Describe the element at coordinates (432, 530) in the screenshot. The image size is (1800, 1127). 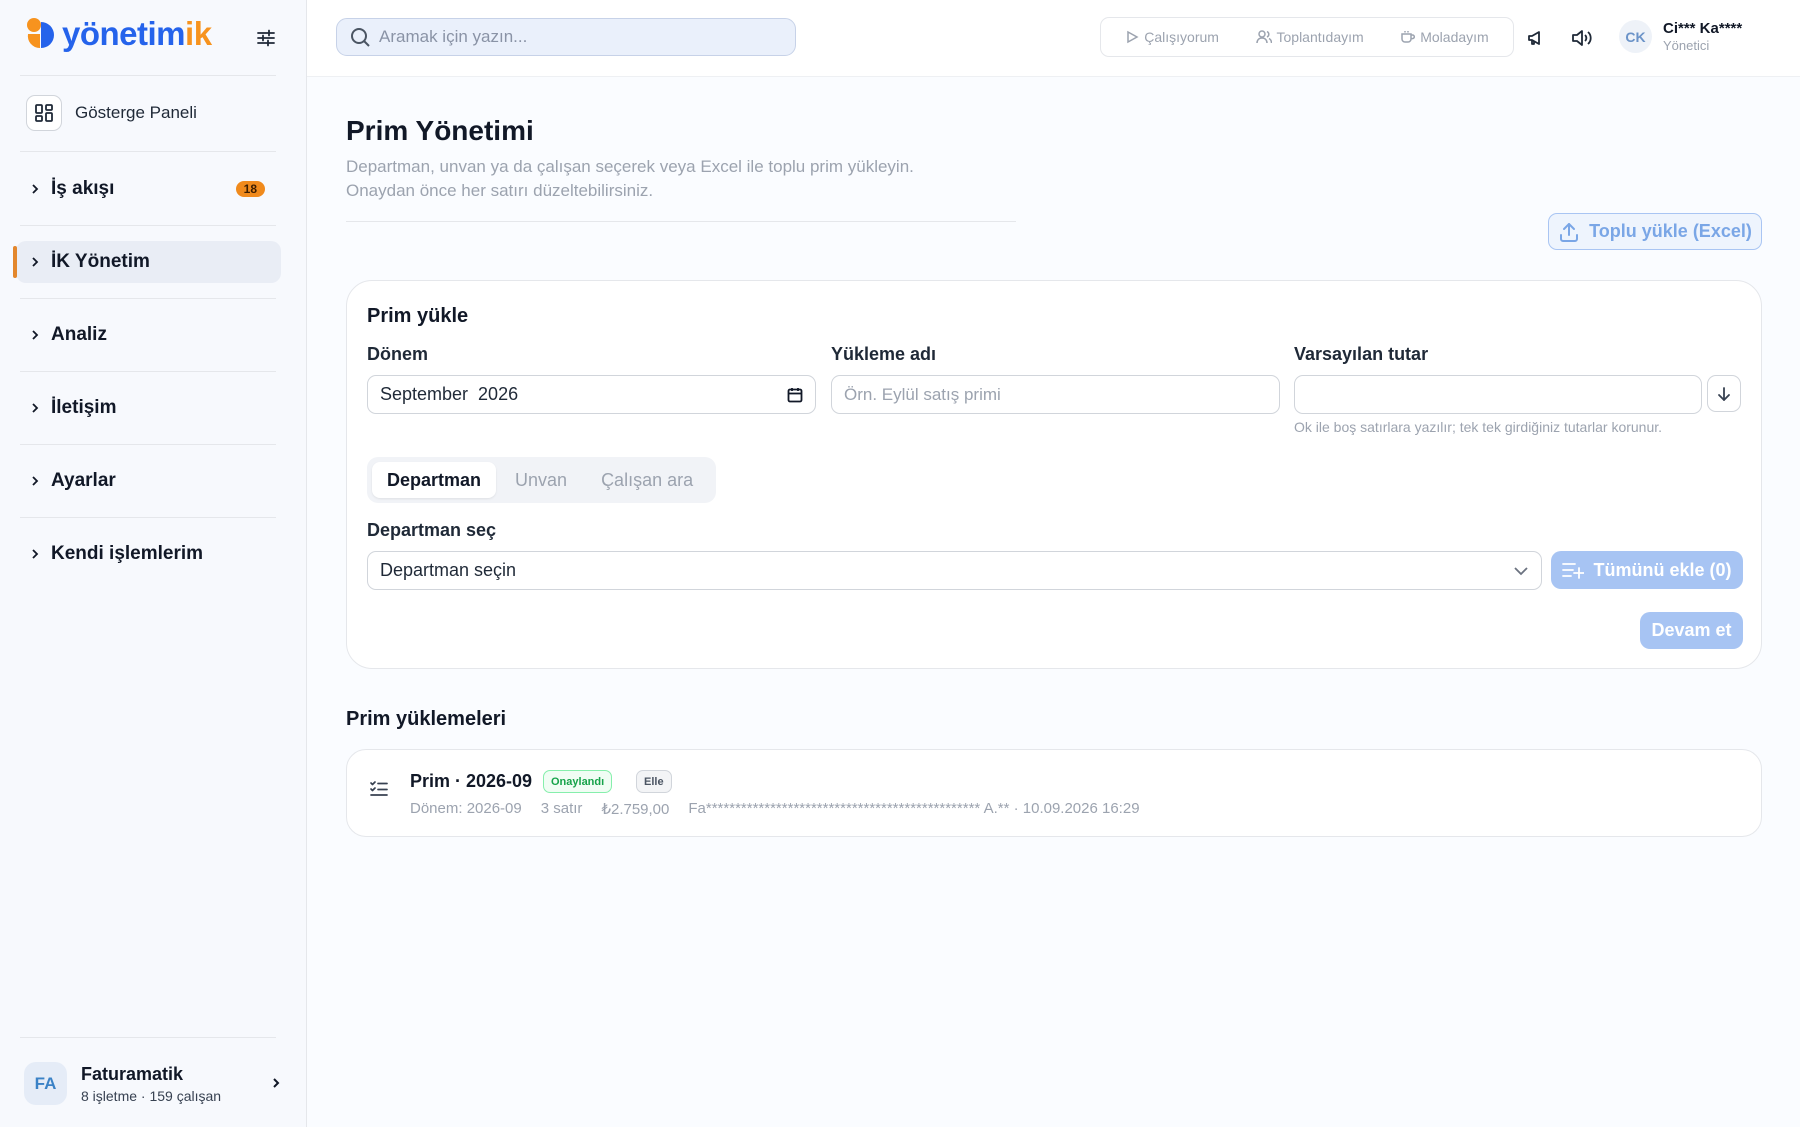
I see `department-select-label: Departman seç` at that location.